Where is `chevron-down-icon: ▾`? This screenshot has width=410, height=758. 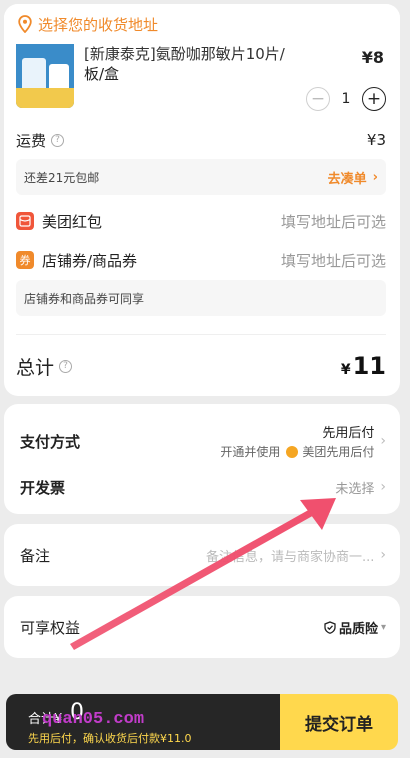
chevron-down-icon: ▾ is located at coordinates (383, 627).